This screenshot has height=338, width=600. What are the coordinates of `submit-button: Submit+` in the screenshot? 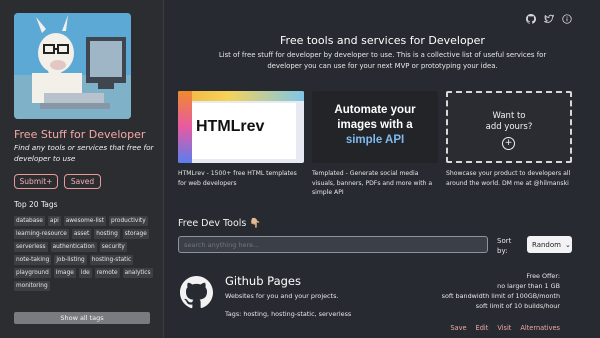 It's located at (36, 181).